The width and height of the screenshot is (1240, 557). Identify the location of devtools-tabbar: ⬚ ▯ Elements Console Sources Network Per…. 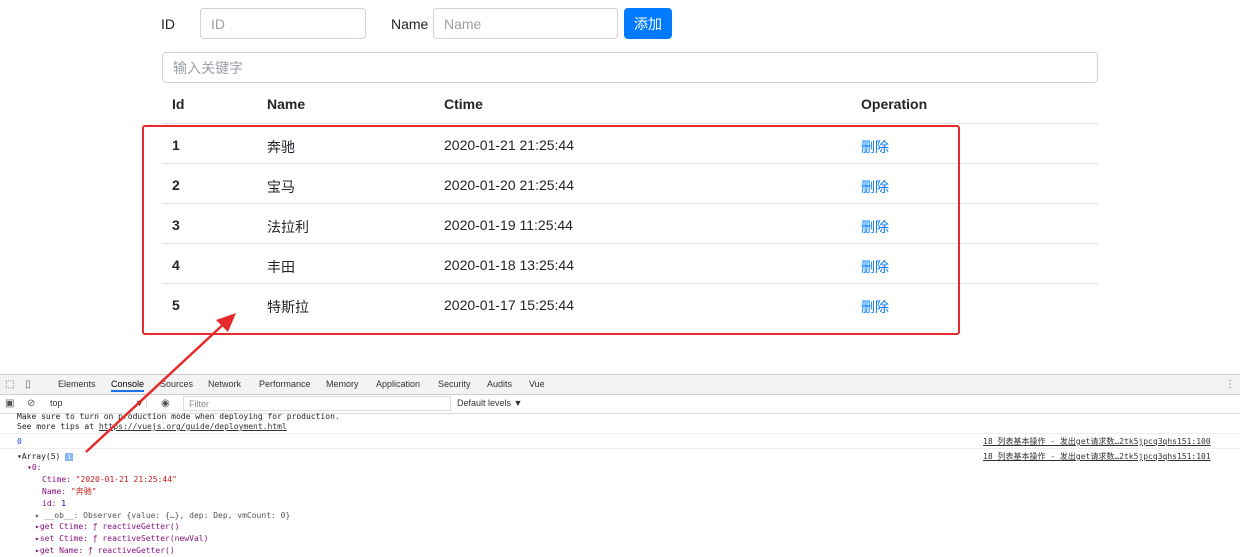
(620, 384).